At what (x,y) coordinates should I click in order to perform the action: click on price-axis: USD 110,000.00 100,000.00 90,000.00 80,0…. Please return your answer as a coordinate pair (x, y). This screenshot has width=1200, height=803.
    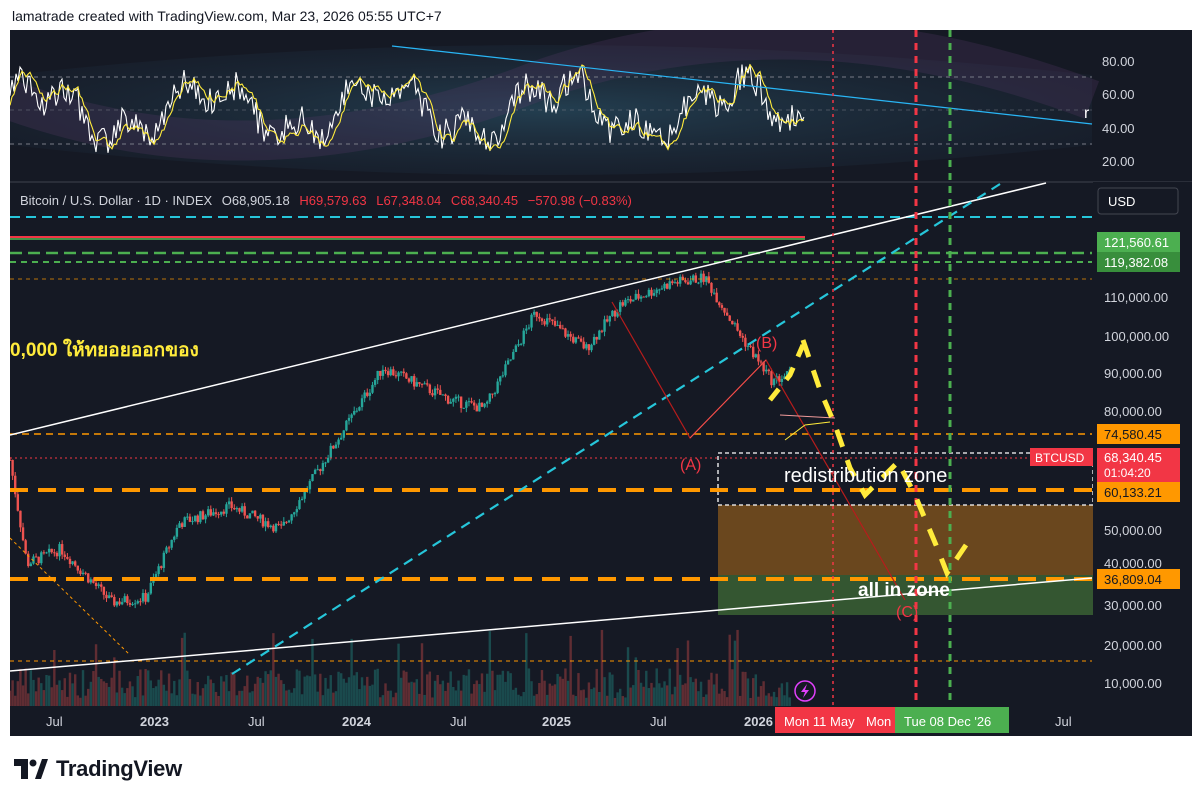
    Looking at the image, I should click on (1111, 444).